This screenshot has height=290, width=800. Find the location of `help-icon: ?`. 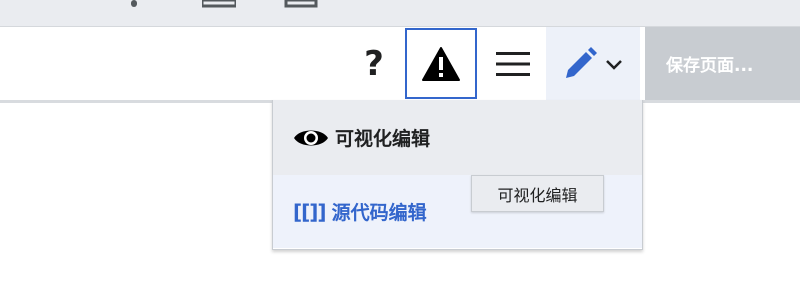

help-icon: ? is located at coordinates (374, 63).